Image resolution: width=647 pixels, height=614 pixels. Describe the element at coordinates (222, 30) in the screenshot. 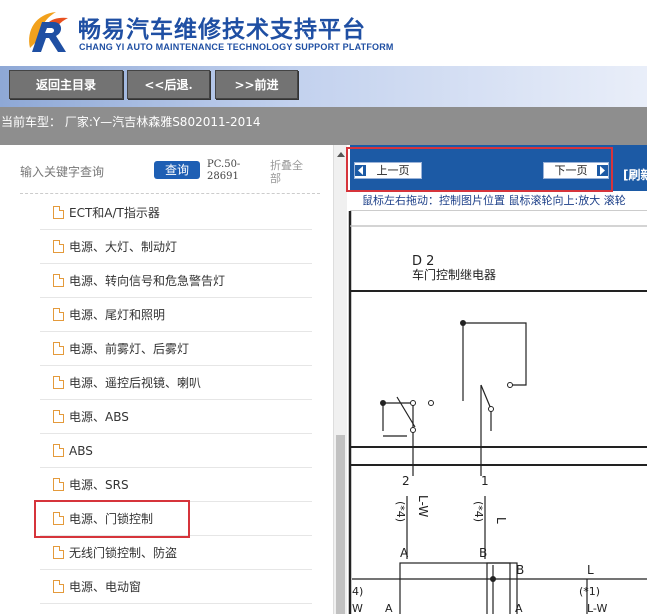

I see `brand-title: 畅易汽车维修技术支持平台` at that location.